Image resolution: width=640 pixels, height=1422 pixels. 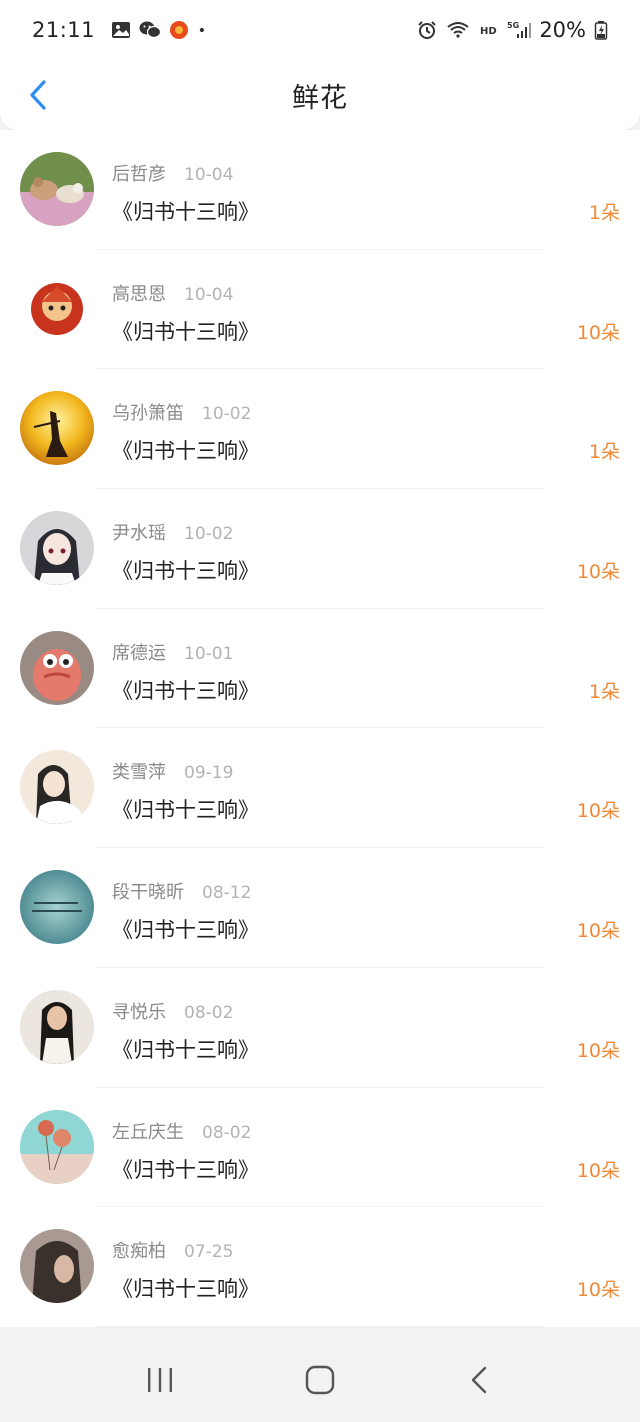 I want to click on status-time: 21:11, so click(x=64, y=30).